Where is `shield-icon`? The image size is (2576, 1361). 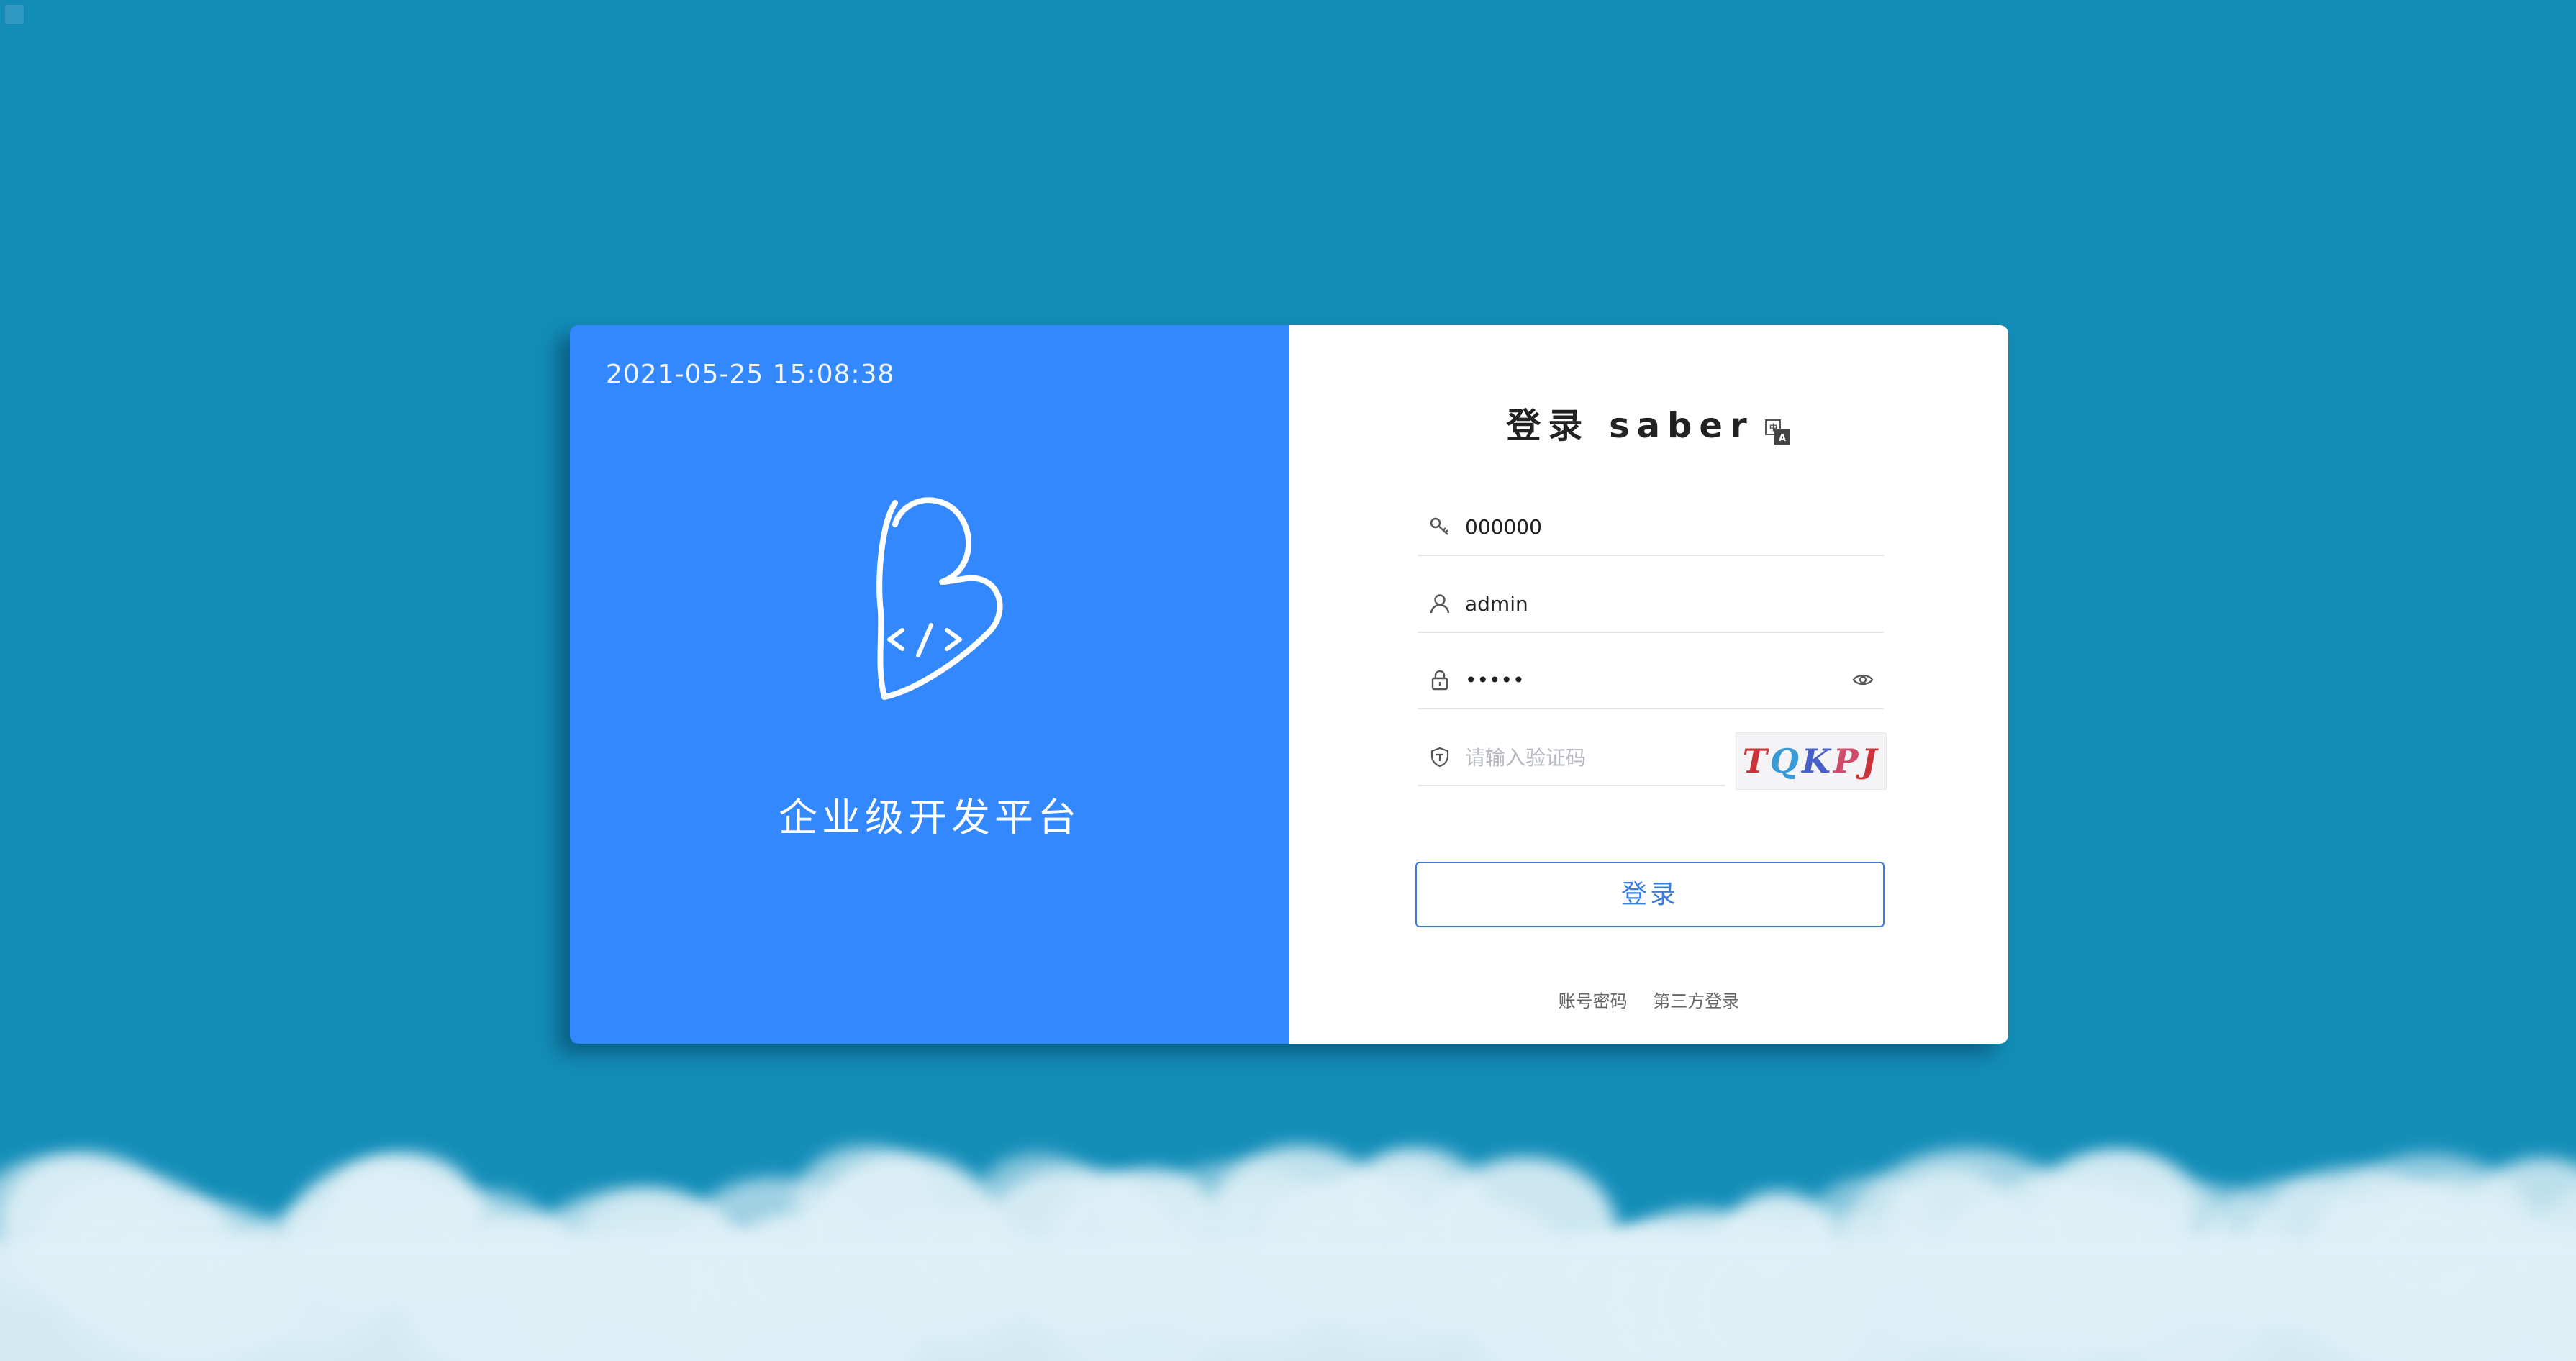 shield-icon is located at coordinates (1439, 757).